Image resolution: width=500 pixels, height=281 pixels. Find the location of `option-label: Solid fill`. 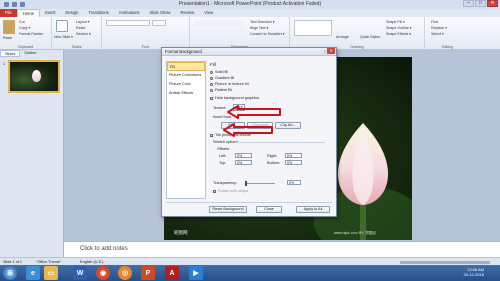

option-label: Solid fill is located at coordinates (222, 72).